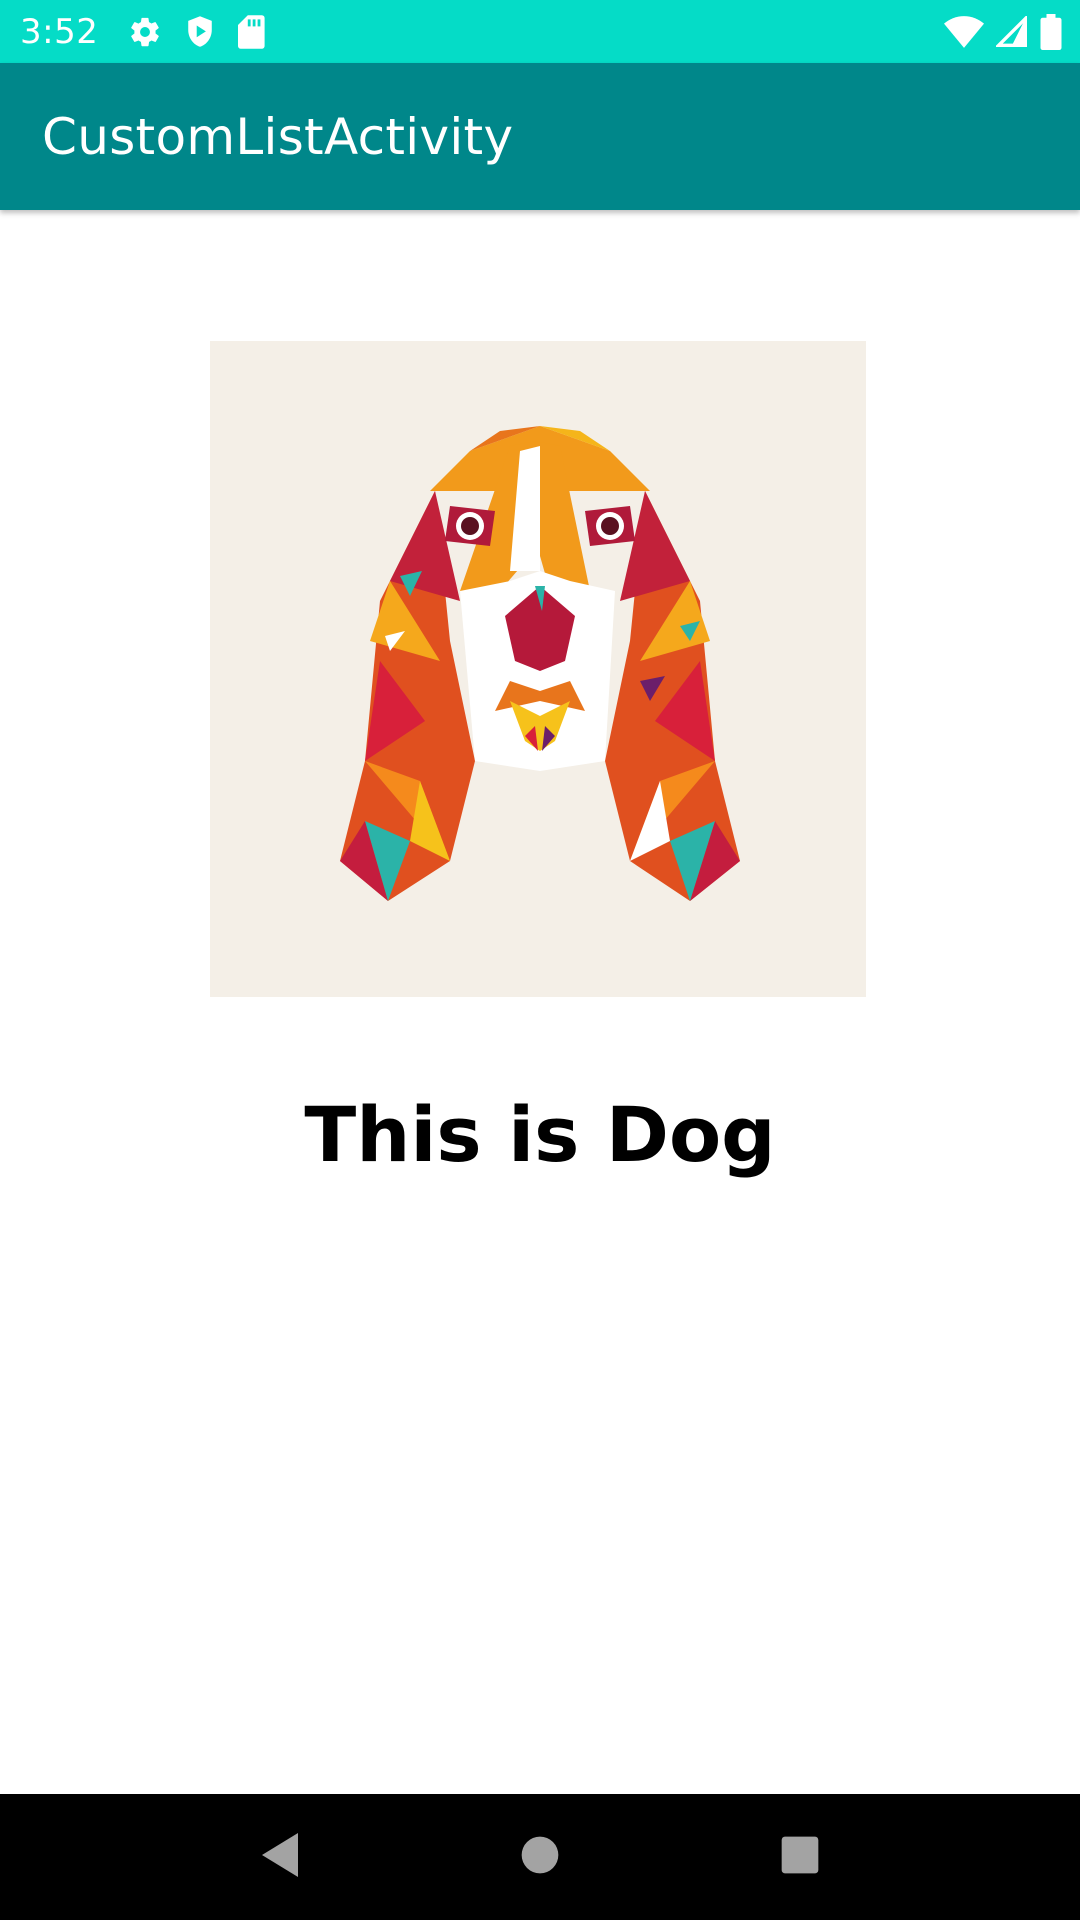 The width and height of the screenshot is (1080, 1920). Describe the element at coordinates (540, 31) in the screenshot. I see `status-bar: 3:52` at that location.